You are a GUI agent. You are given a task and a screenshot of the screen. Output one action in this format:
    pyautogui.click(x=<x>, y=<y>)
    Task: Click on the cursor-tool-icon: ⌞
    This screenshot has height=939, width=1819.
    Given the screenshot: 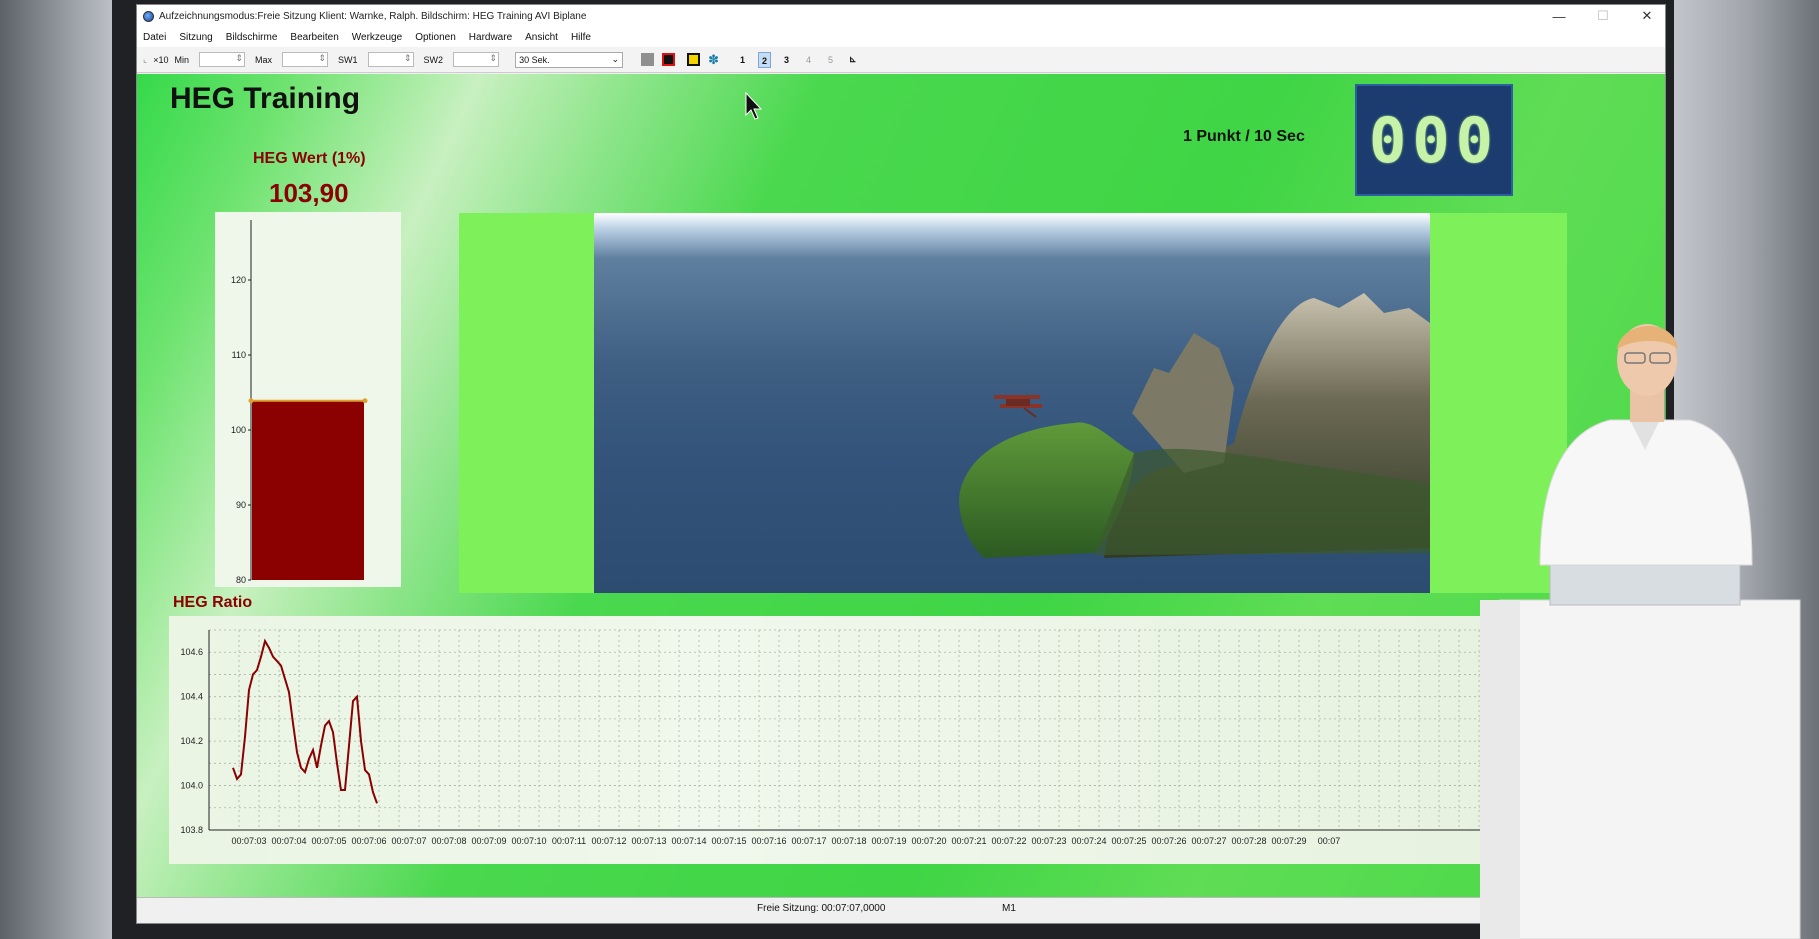 What is the action you would take?
    pyautogui.click(x=145, y=59)
    